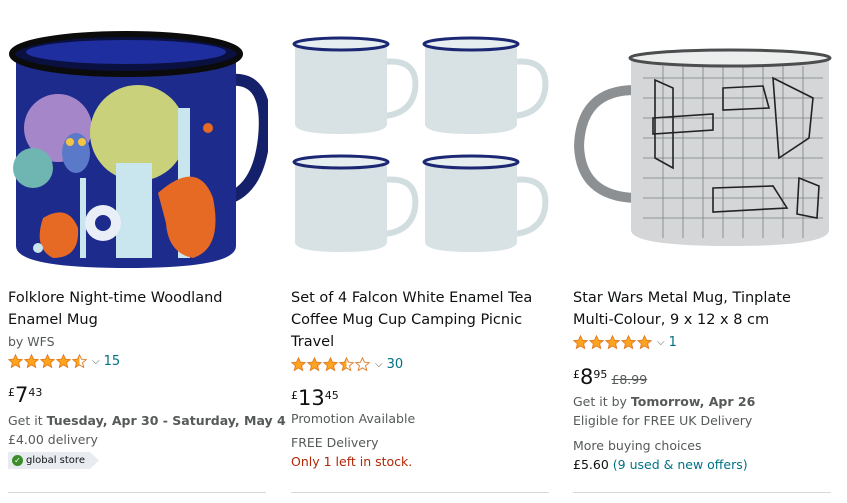 This screenshot has width=847, height=503. Describe the element at coordinates (673, 342) in the screenshot. I see `review-count-link: 1` at that location.